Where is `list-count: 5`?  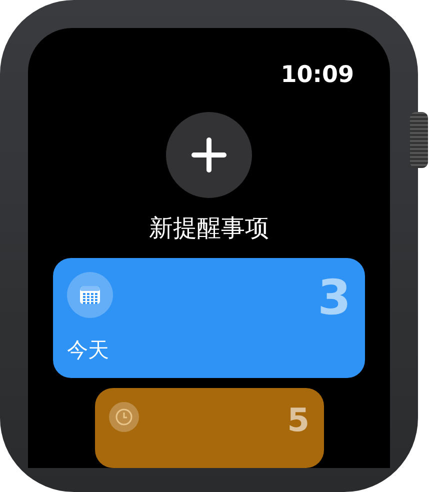 list-count: 5 is located at coordinates (298, 420).